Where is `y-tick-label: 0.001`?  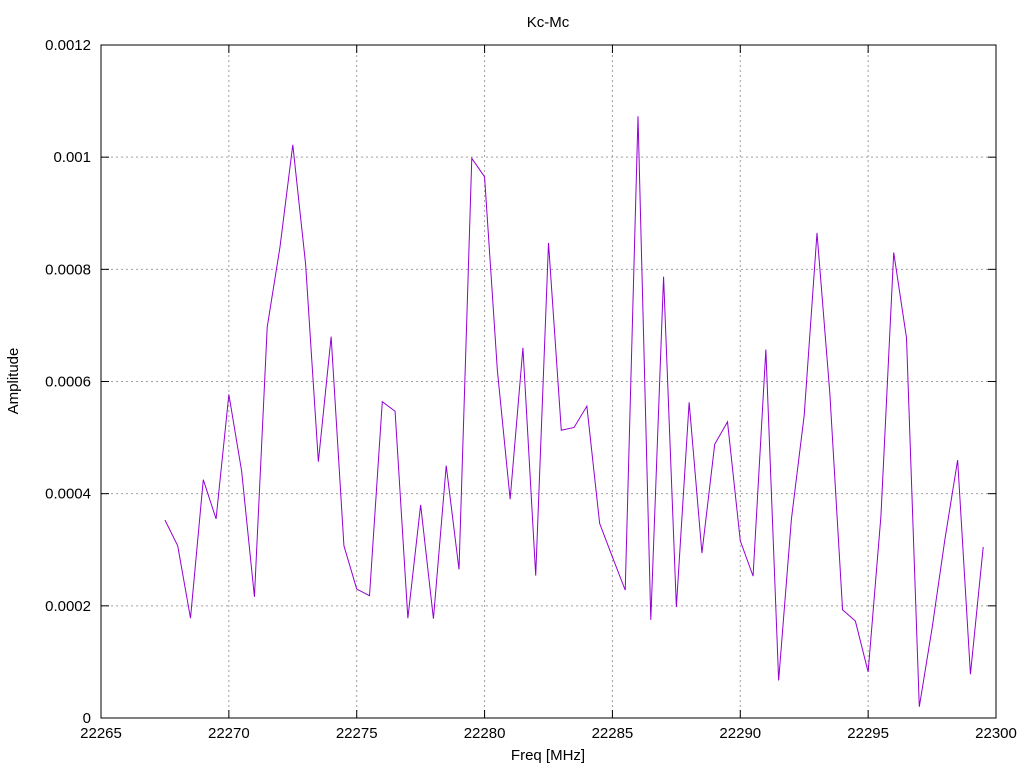
y-tick-label: 0.001 is located at coordinates (72, 157).